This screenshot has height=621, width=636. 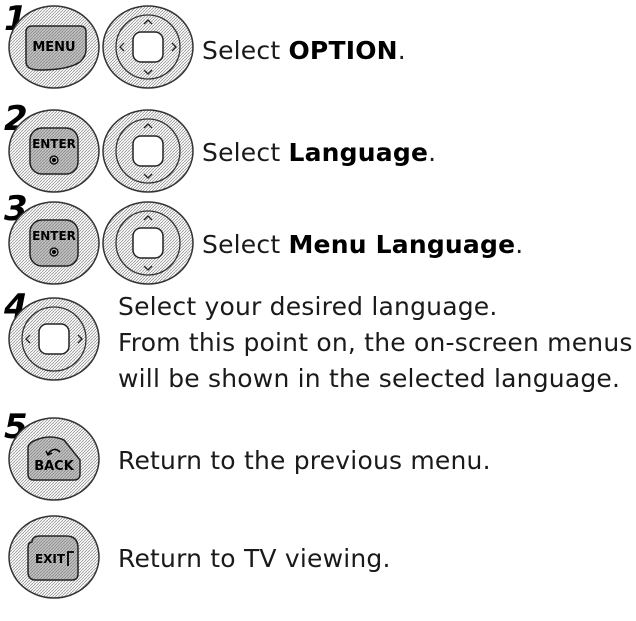 I want to click on step-3-text: Select Menu Language., so click(x=363, y=244).